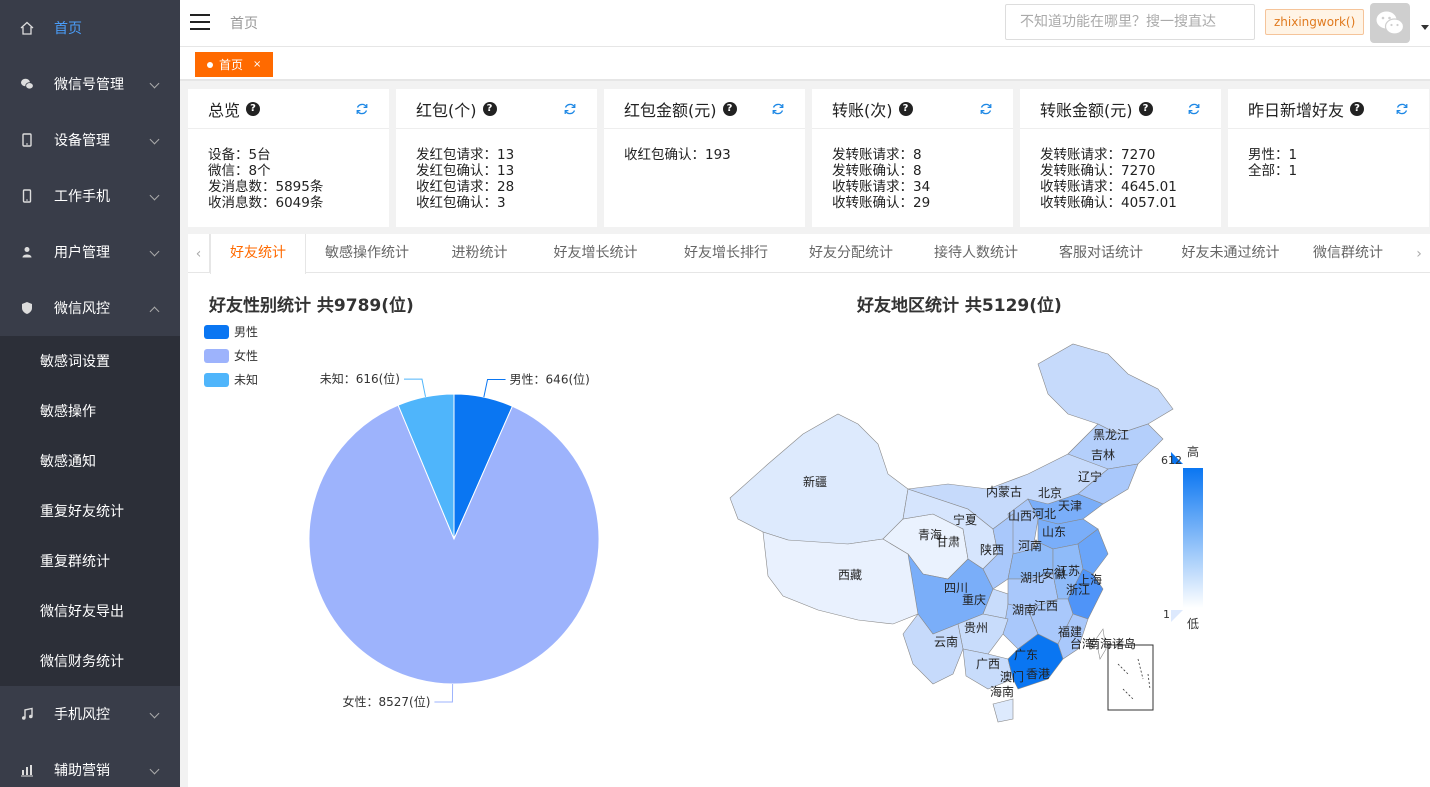  I want to click on visual-map-low-text: 低, so click(1193, 624).